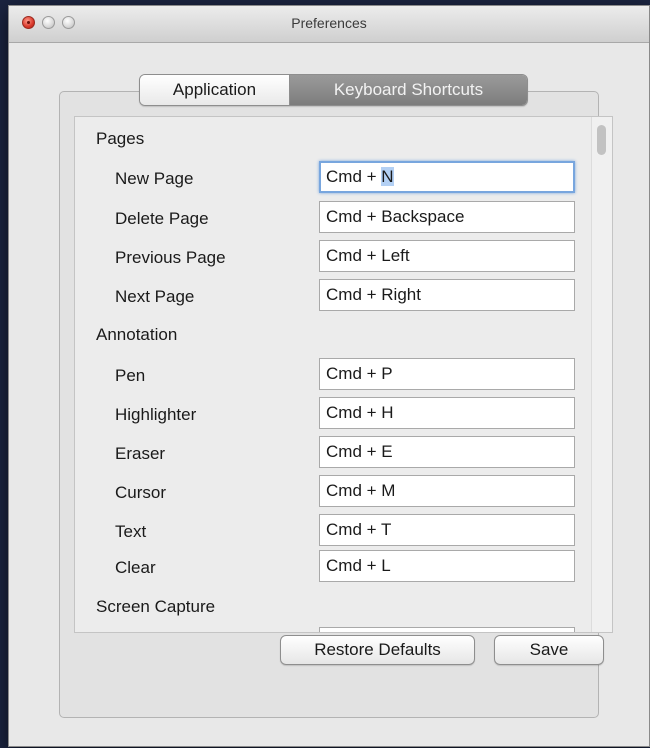 The height and width of the screenshot is (748, 650). What do you see at coordinates (387, 176) in the screenshot?
I see `shortcut-selected-text: N` at bounding box center [387, 176].